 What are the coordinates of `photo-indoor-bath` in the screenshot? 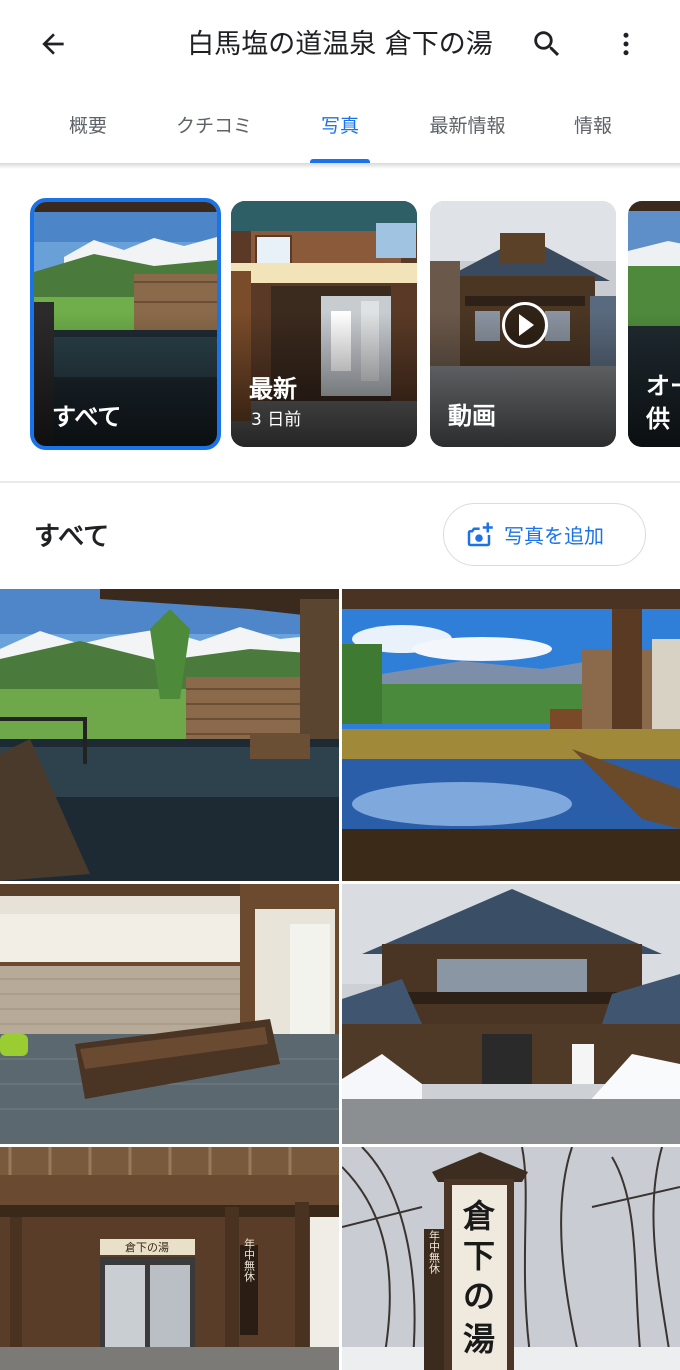 It's located at (169, 1014).